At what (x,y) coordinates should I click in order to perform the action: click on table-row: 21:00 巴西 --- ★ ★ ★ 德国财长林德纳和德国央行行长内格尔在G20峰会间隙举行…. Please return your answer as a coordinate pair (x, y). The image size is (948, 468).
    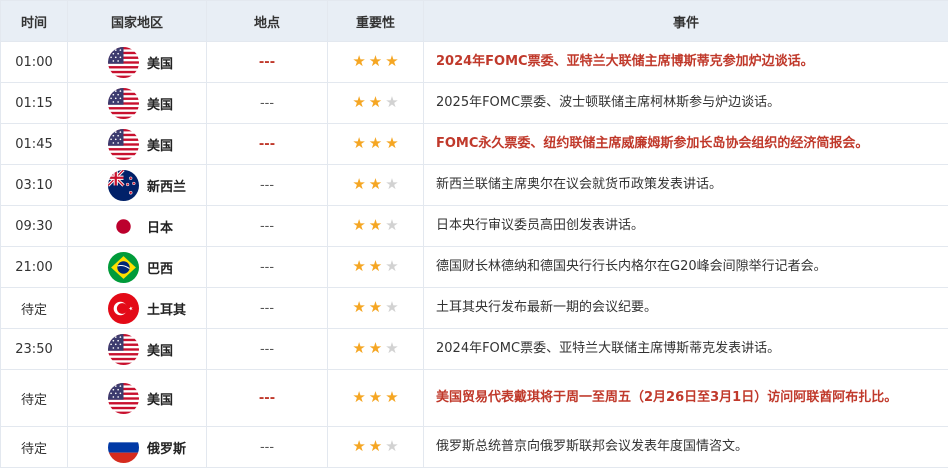
    Looking at the image, I should click on (474, 267).